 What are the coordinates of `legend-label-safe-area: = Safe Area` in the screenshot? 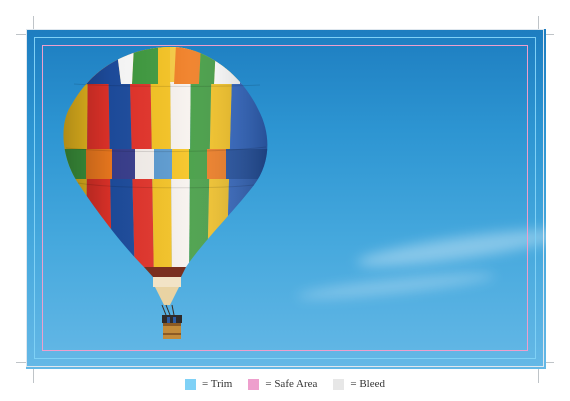 It's located at (291, 384).